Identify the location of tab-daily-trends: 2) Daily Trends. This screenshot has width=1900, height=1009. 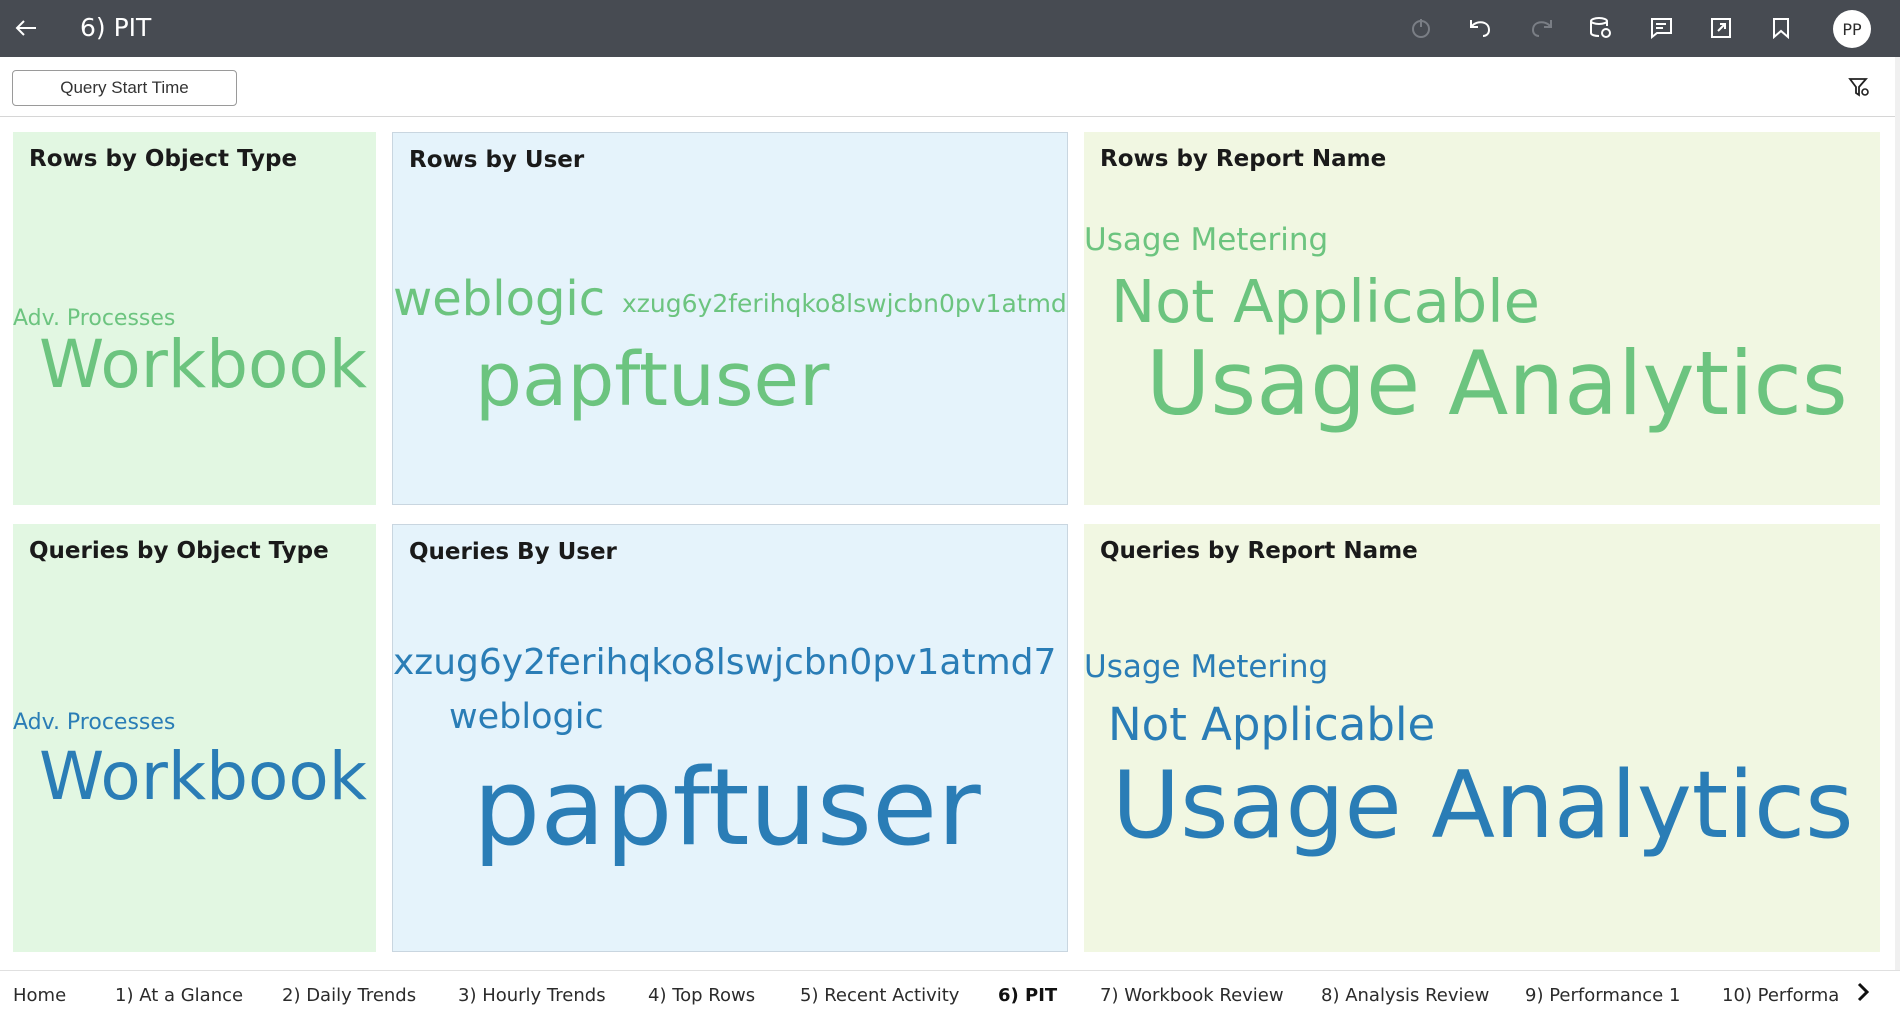
(349, 995).